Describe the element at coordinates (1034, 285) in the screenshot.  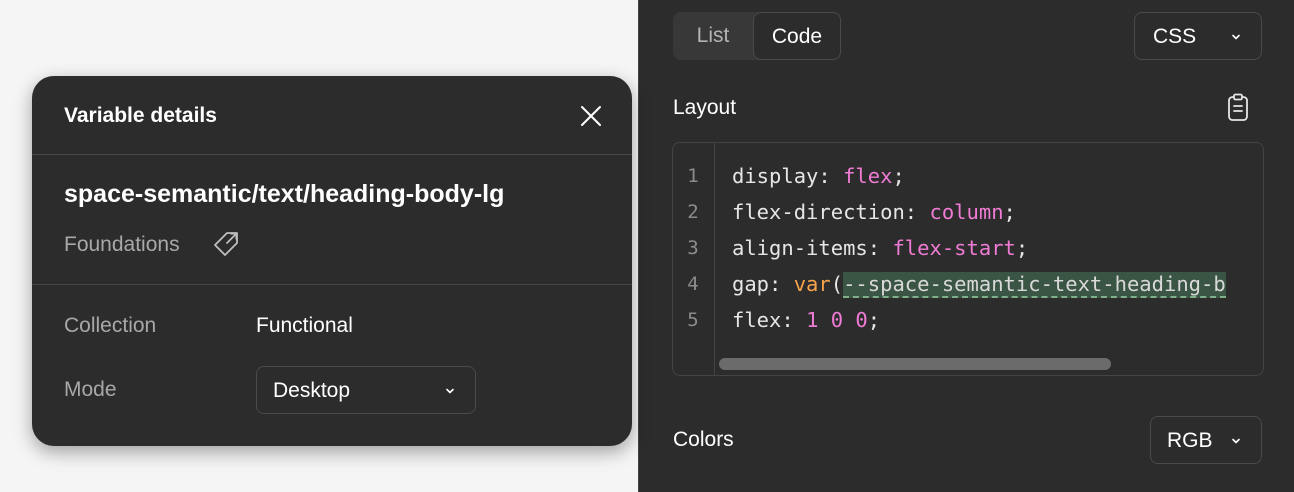
I see `variable-reference: --space-semantic-text-heading-b` at that location.